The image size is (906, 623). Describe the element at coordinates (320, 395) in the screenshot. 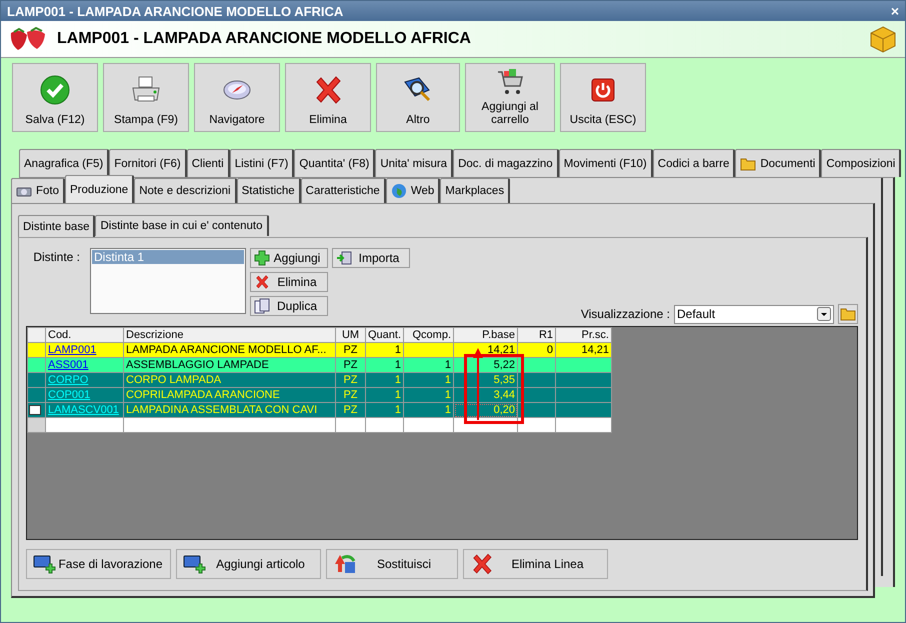

I see `table-row: COP001 COPRILAMPADA ARANCIONE PZ 1 1 3,44` at that location.